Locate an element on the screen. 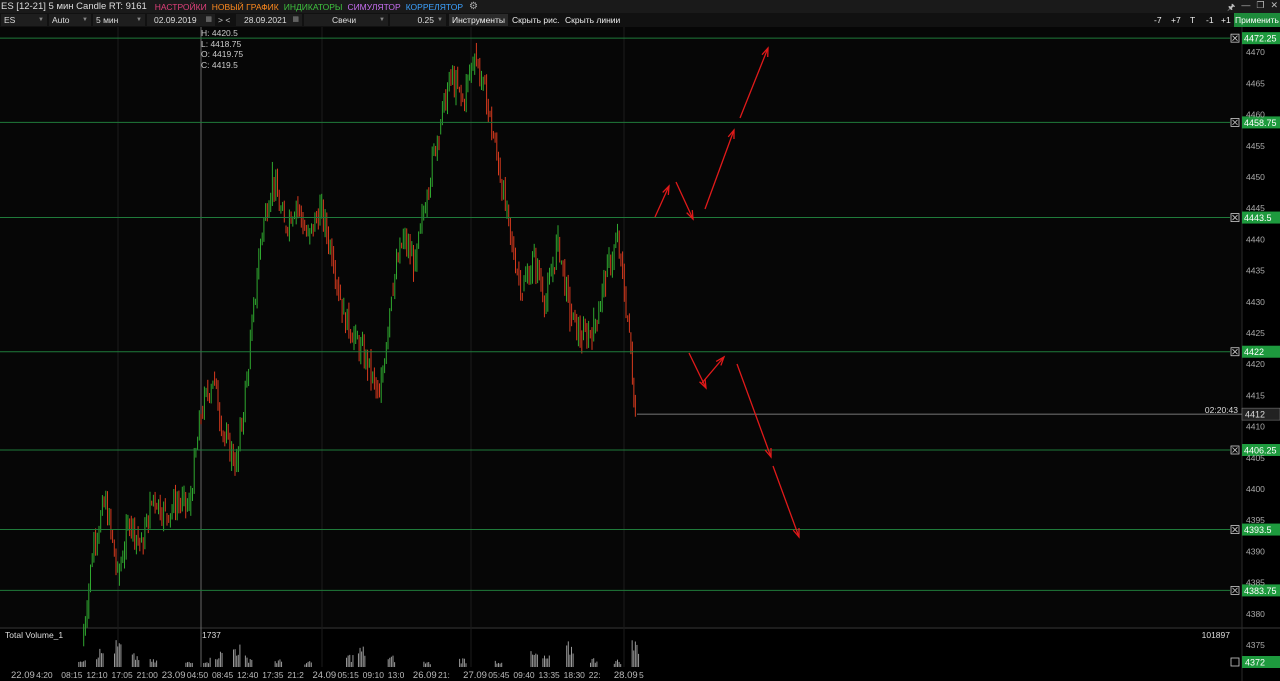  apply-button: Применить is located at coordinates (1257, 20).